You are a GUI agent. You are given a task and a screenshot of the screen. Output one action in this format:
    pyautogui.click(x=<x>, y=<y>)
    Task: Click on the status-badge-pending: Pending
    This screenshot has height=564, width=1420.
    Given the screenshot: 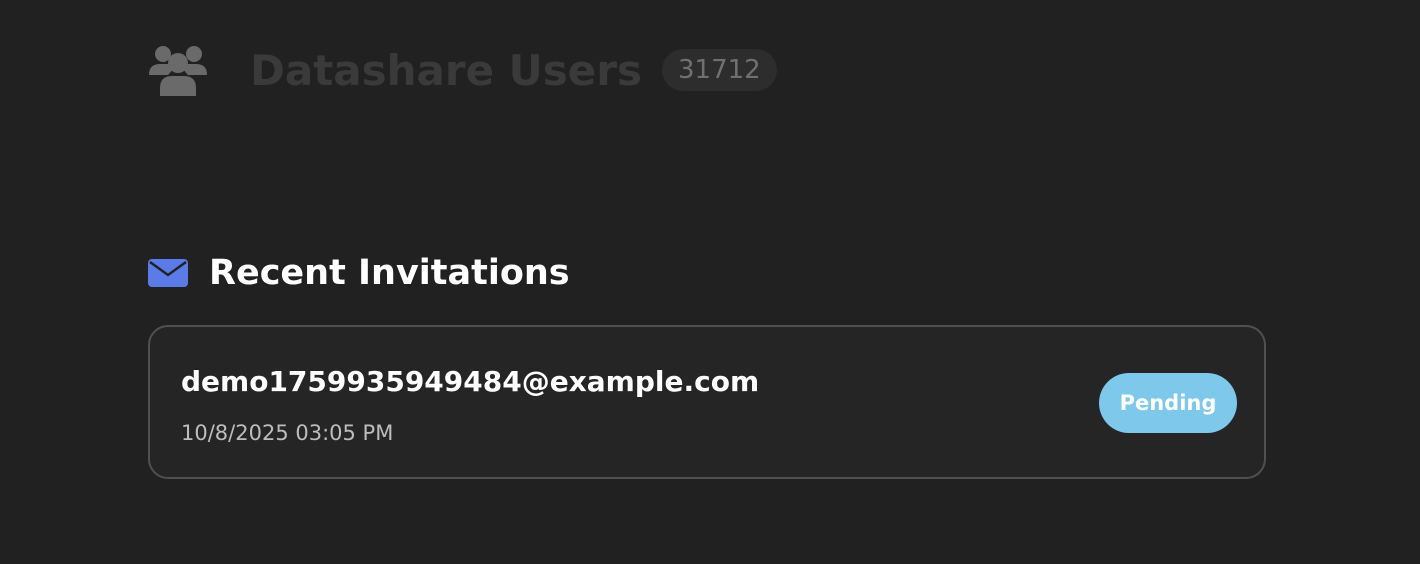 What is the action you would take?
    pyautogui.click(x=1168, y=403)
    